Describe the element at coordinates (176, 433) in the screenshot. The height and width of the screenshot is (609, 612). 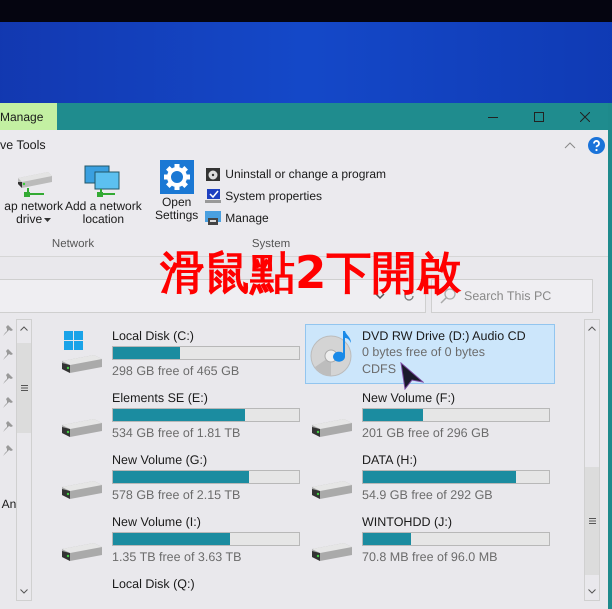
I see `free-space-text: 534 GB free of 1.81 TB` at that location.